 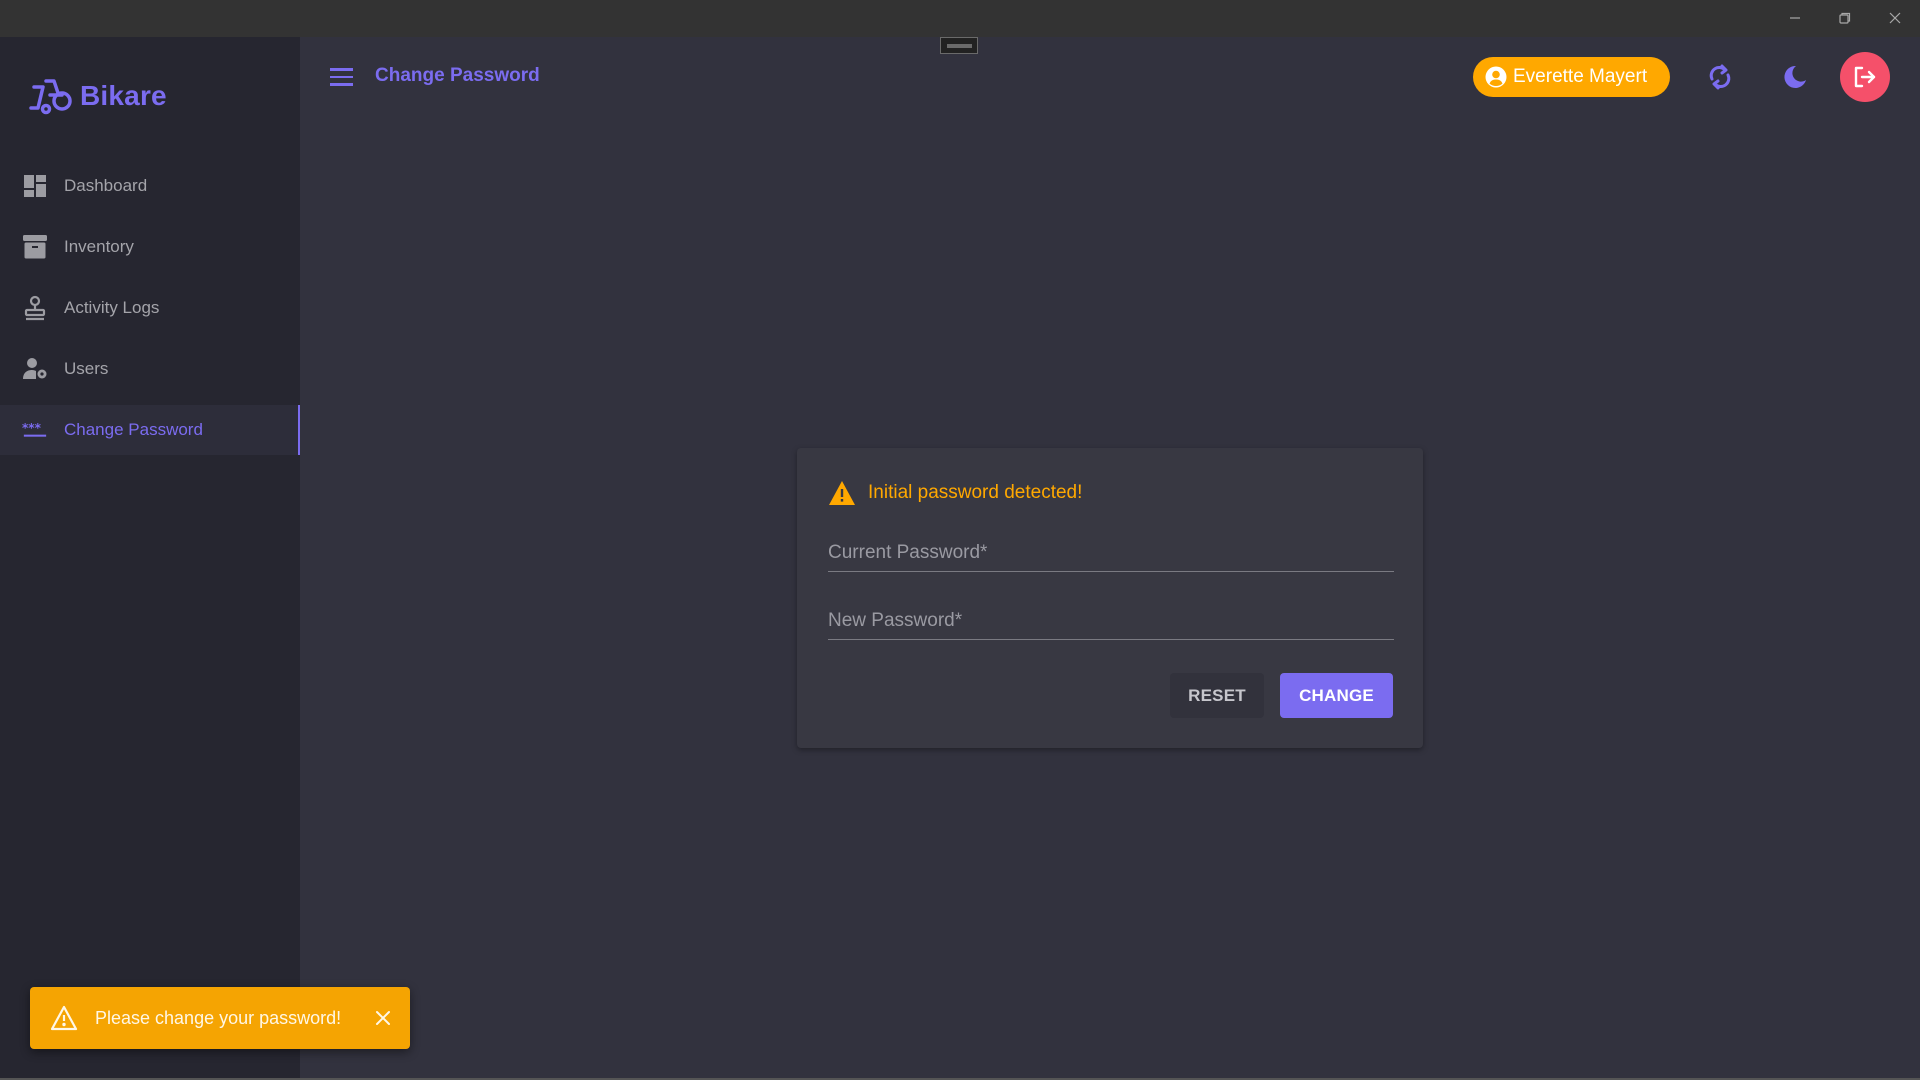 What do you see at coordinates (133, 429) in the screenshot?
I see `sidebar-item-label: Change Password` at bounding box center [133, 429].